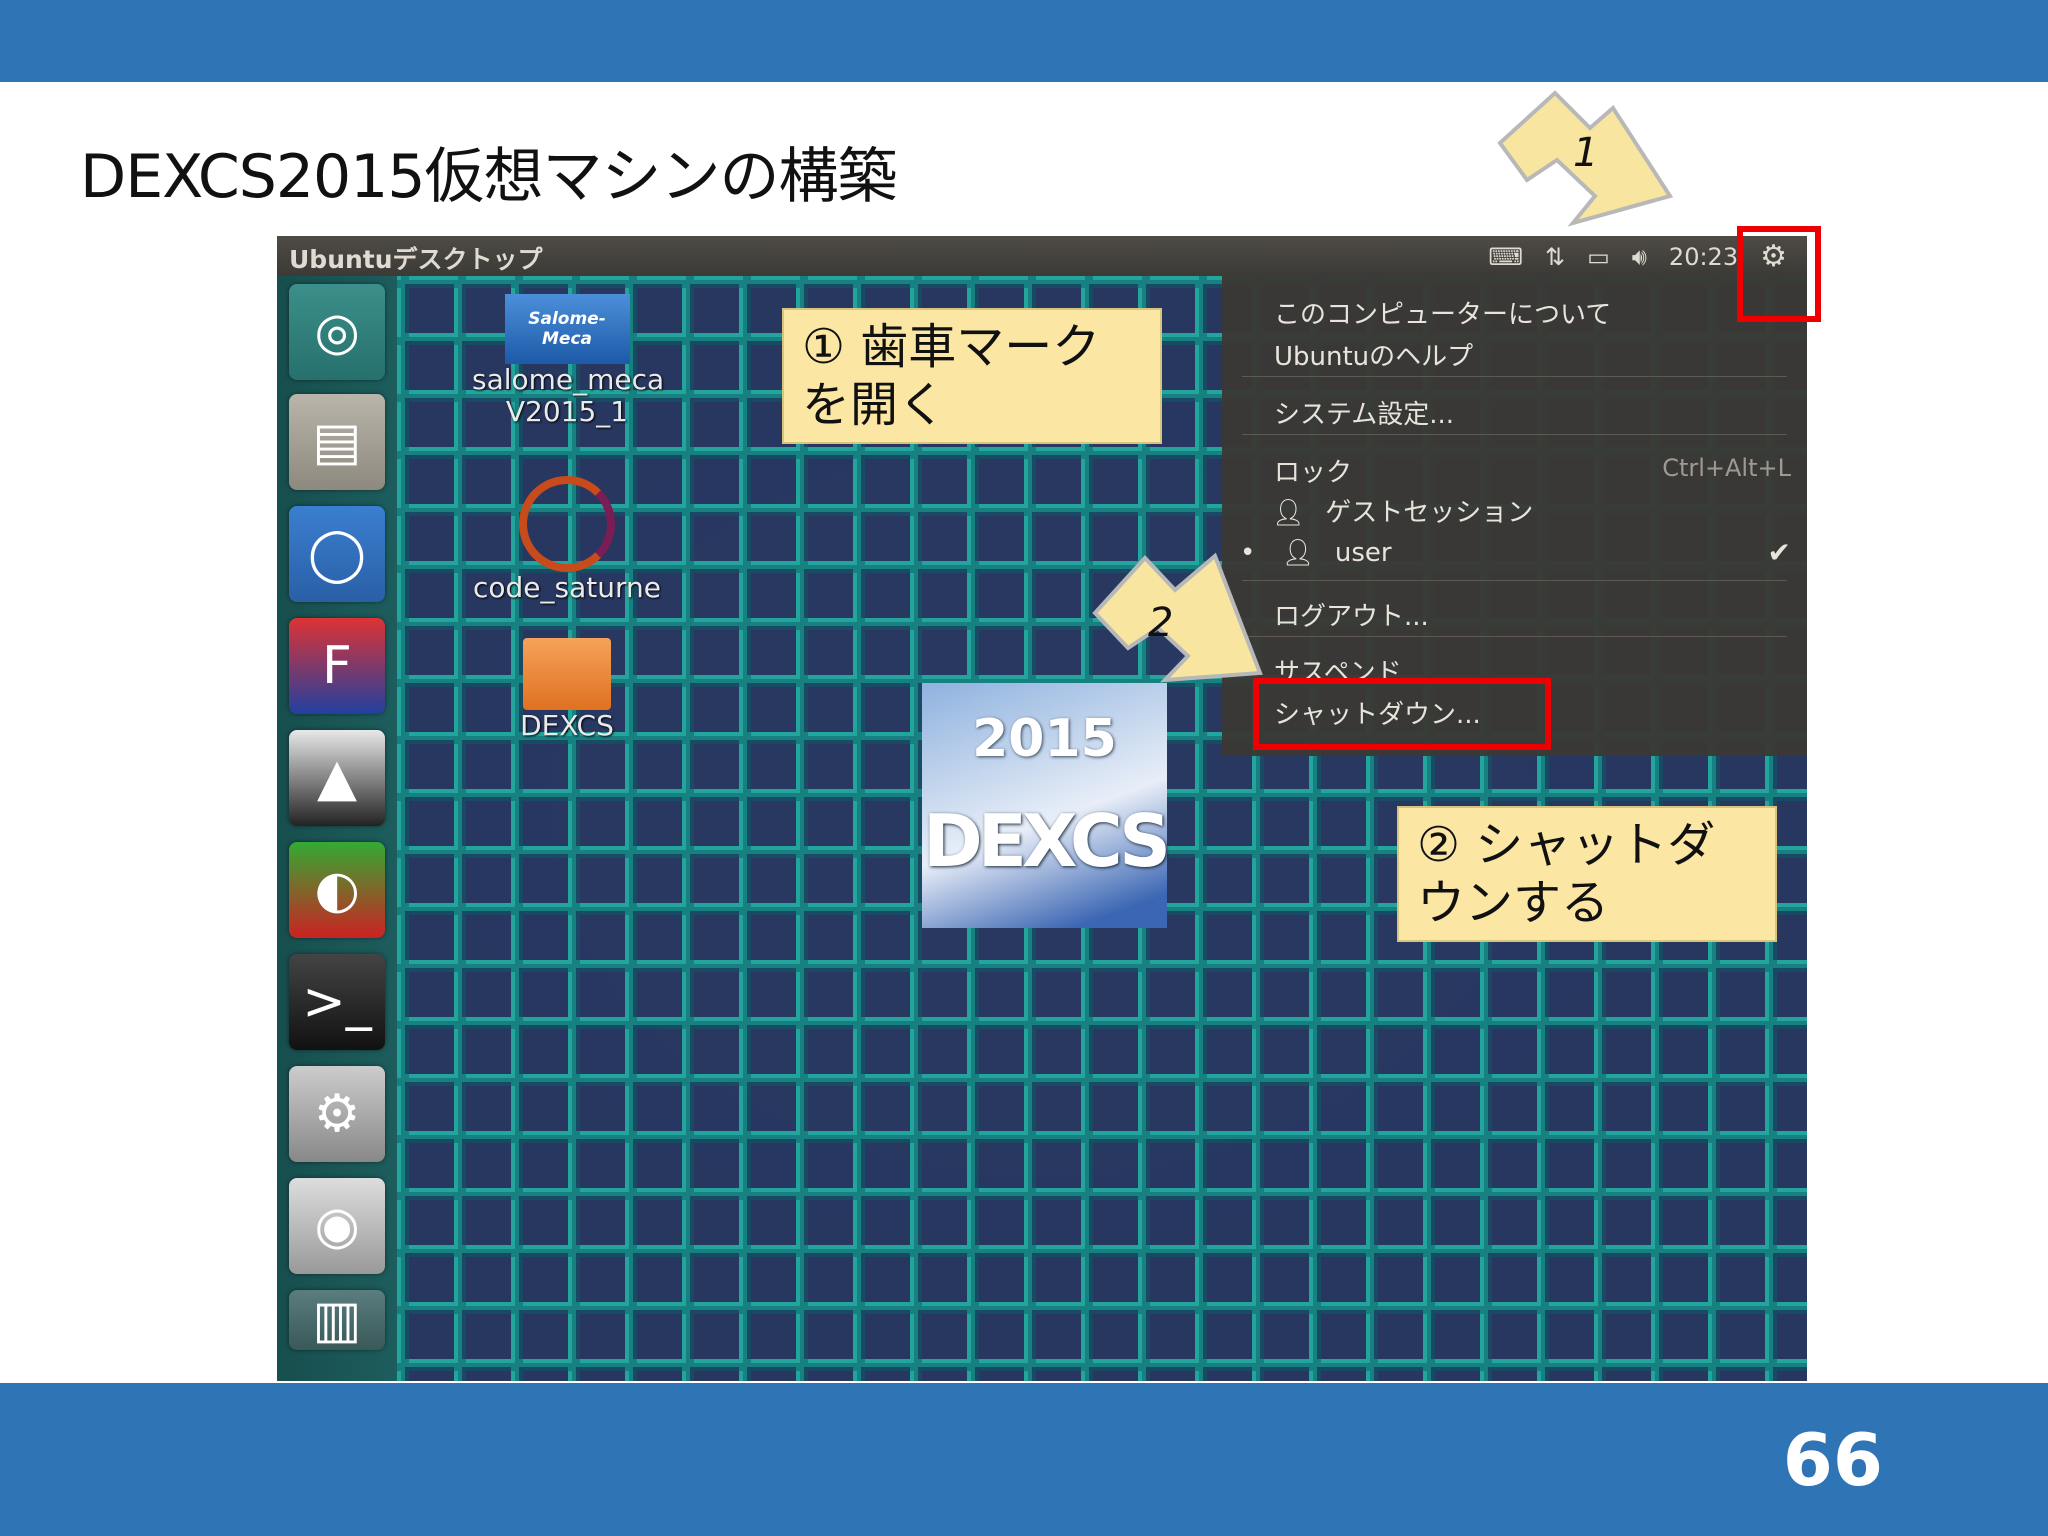 The height and width of the screenshot is (1536, 2048). What do you see at coordinates (1726, 468) in the screenshot?
I see `lock-shortcut: Ctrl+Alt+L` at bounding box center [1726, 468].